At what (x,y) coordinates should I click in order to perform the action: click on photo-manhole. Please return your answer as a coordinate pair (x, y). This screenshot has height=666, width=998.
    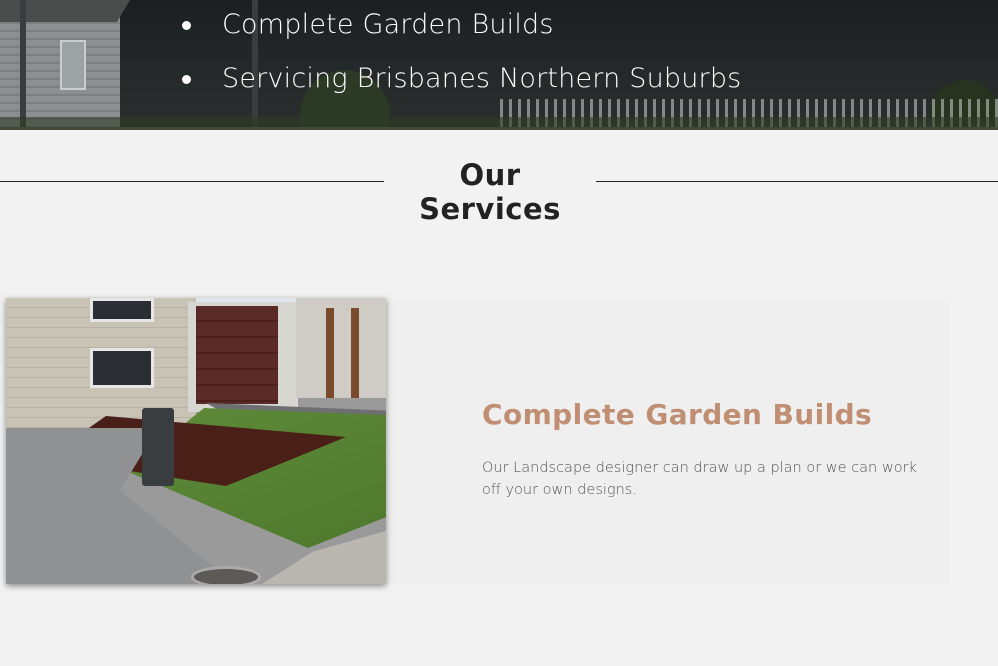
    Looking at the image, I should click on (226, 575).